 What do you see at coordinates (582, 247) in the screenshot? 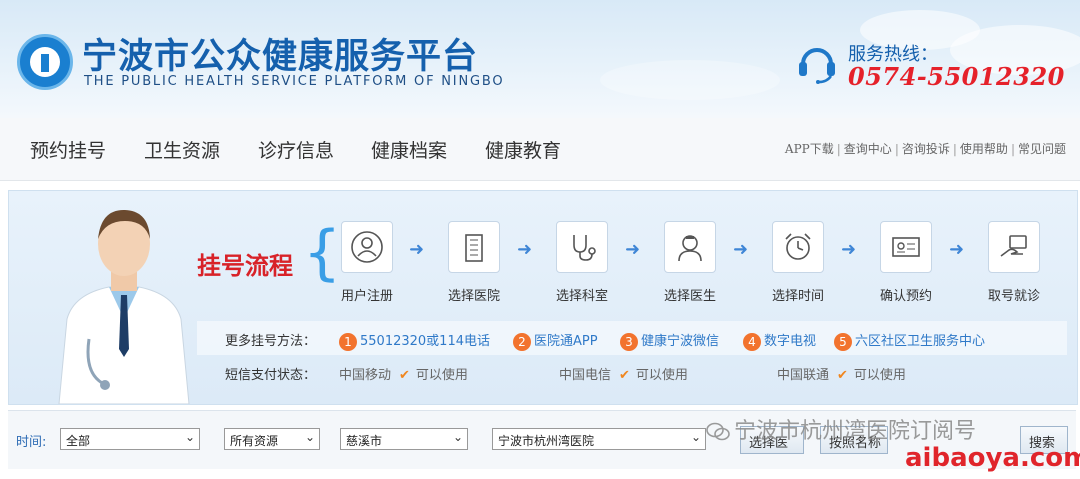
I see `stethoscope-icon` at bounding box center [582, 247].